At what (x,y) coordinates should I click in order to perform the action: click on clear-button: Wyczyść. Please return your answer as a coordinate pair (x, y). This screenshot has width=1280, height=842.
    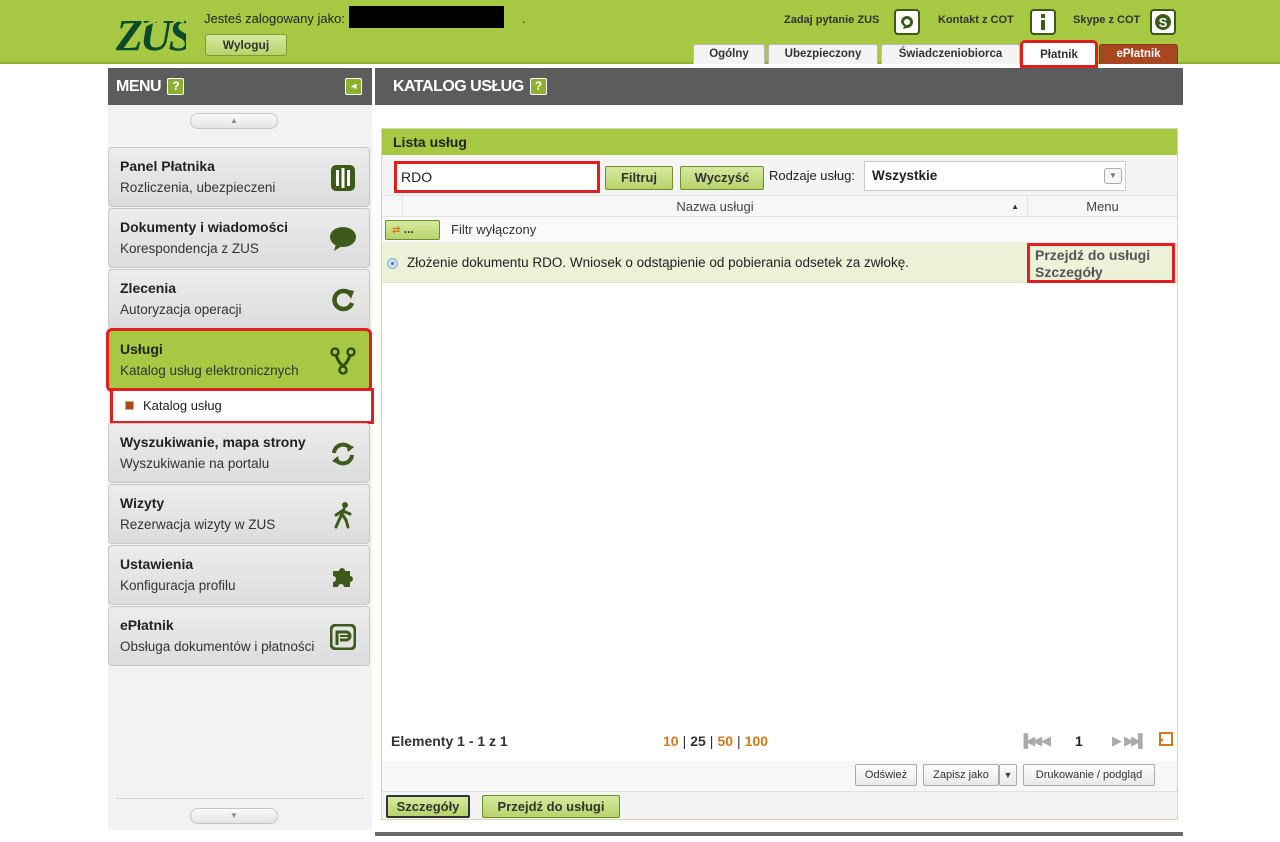
    Looking at the image, I should click on (722, 178).